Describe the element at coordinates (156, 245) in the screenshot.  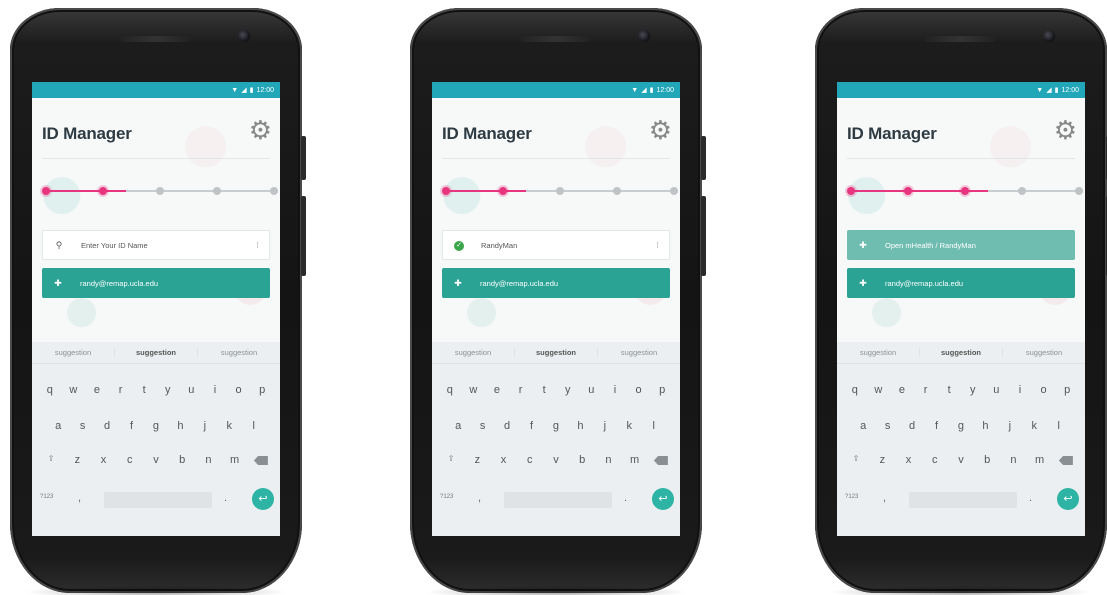
I see `id-row-1: ⚲ Enter Your ID Name ⁝` at that location.